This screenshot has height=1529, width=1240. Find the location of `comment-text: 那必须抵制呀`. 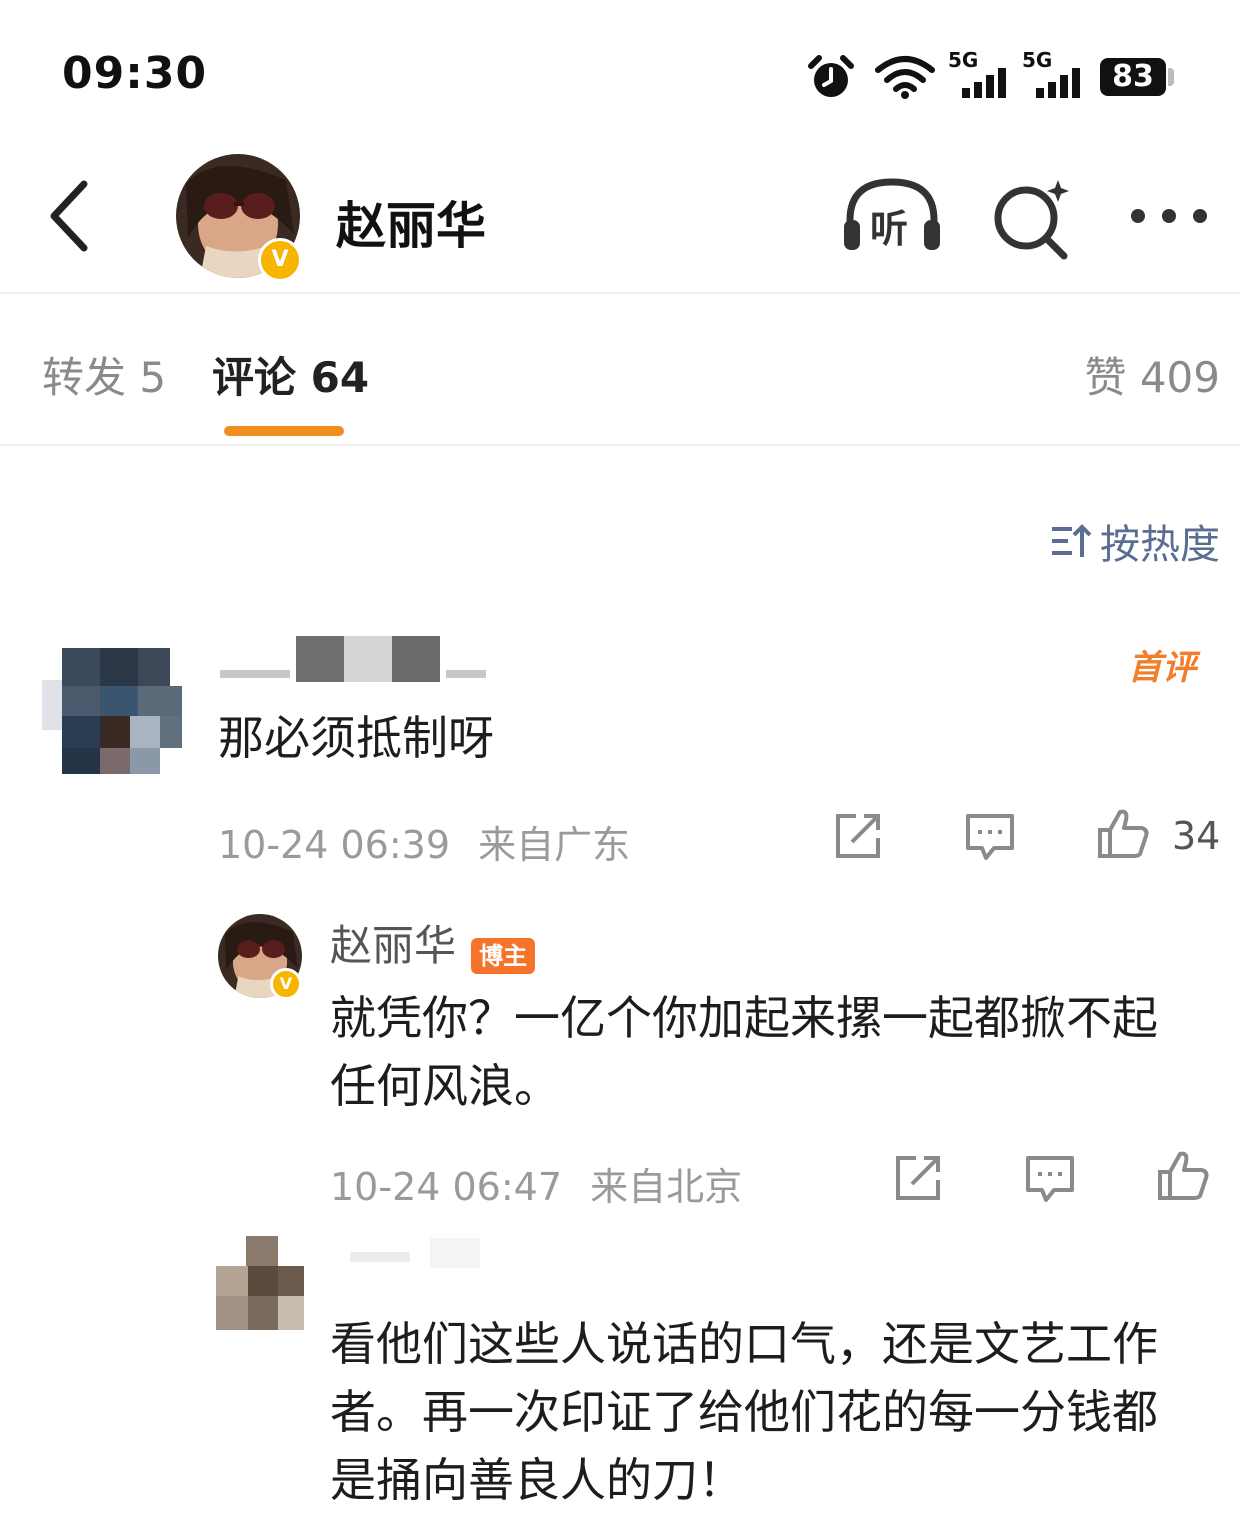

comment-text: 那必须抵制呀 is located at coordinates (356, 738).